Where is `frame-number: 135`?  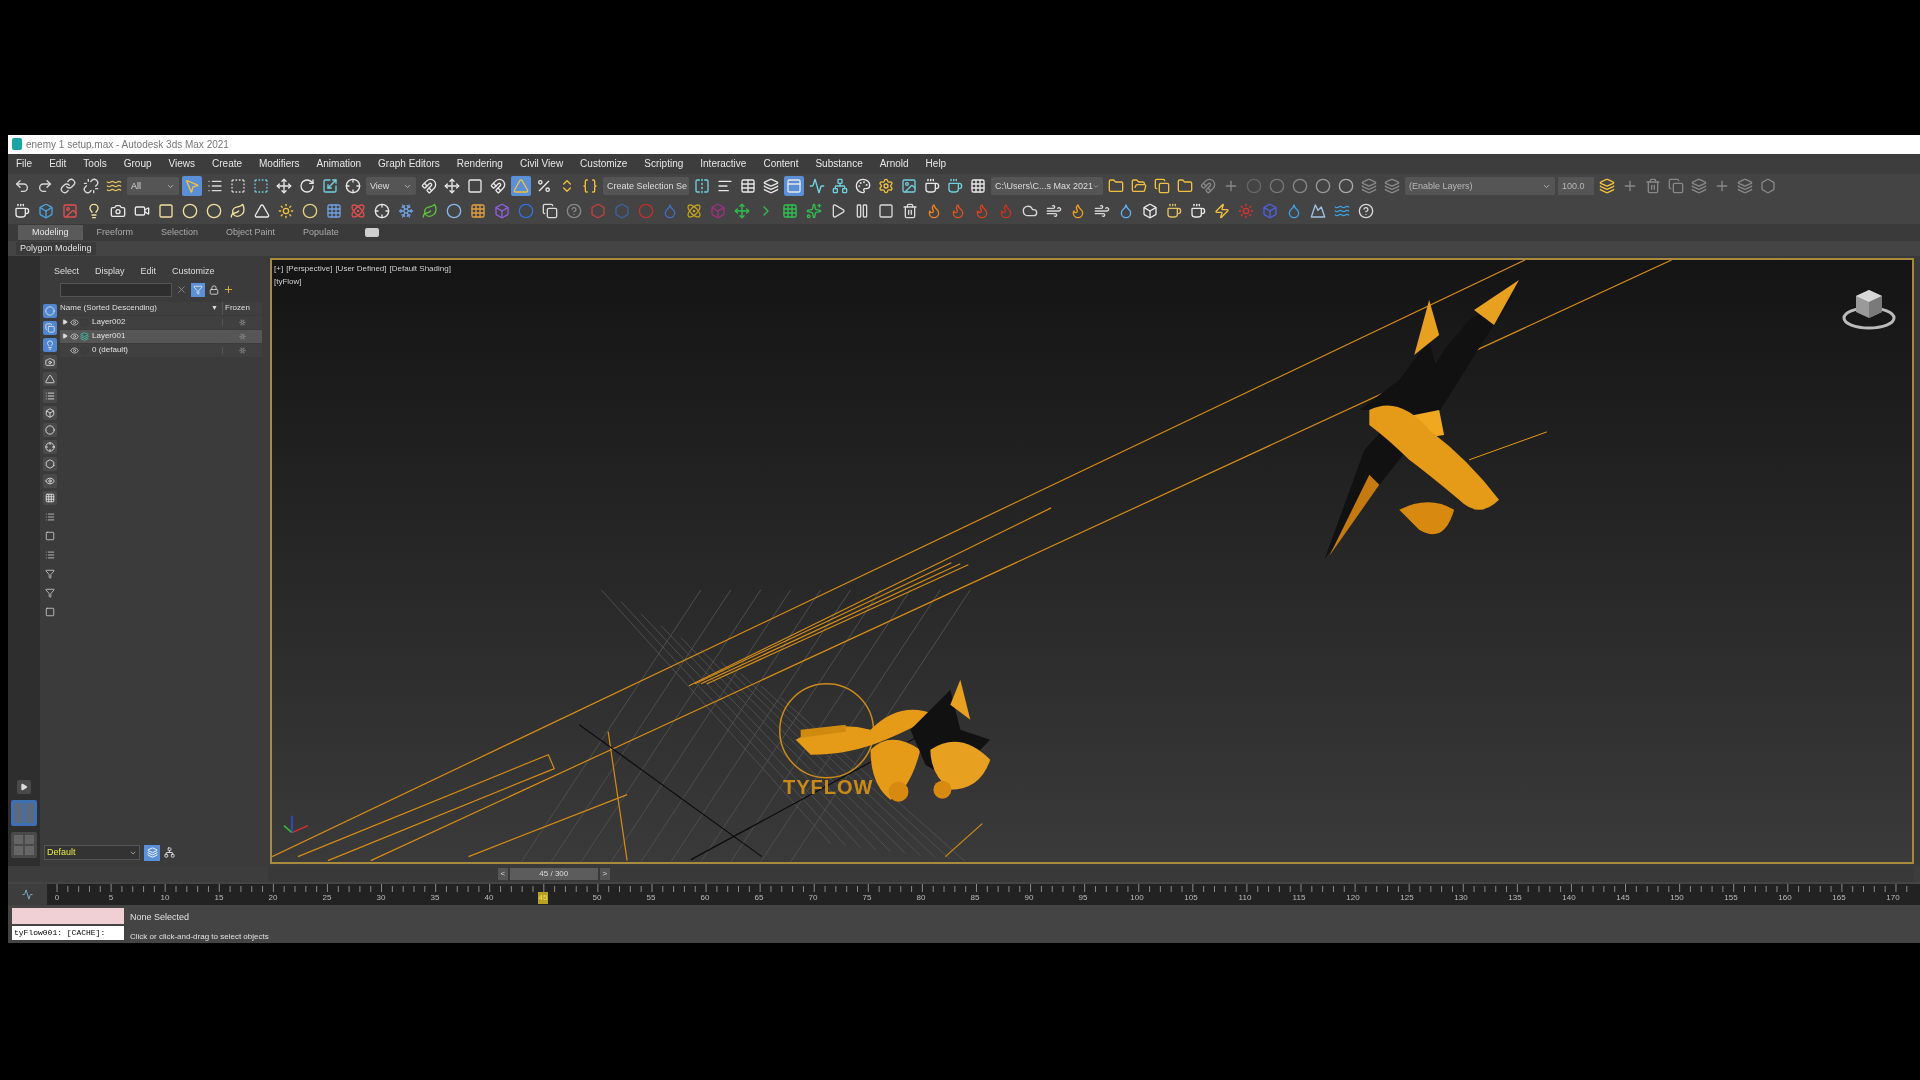
frame-number: 135 is located at coordinates (1515, 897).